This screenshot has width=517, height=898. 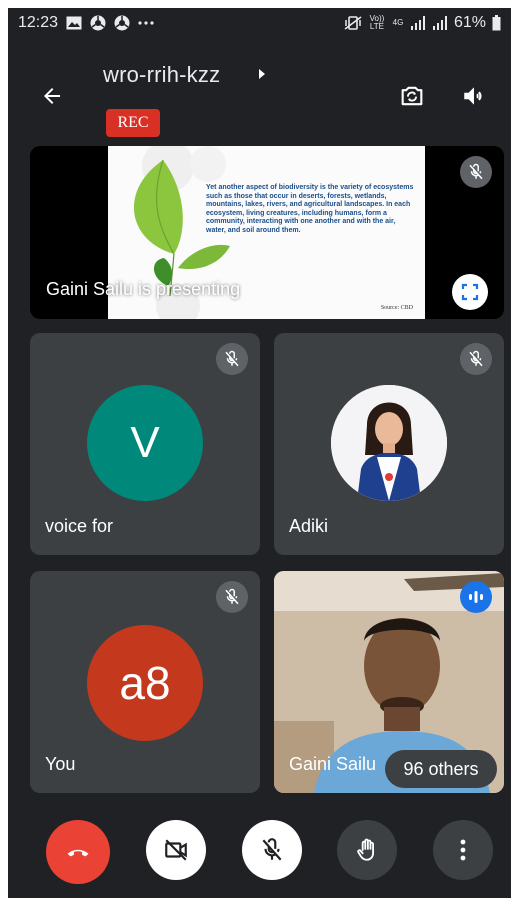 I want to click on hand-icon, so click(x=365, y=849).